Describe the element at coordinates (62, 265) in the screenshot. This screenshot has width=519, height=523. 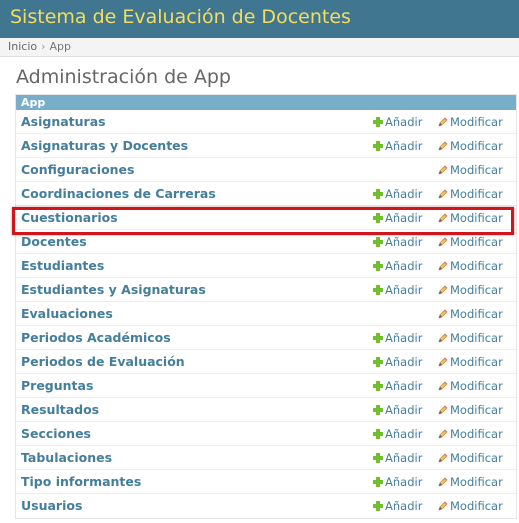
I see `model-link: Estudiantes` at that location.